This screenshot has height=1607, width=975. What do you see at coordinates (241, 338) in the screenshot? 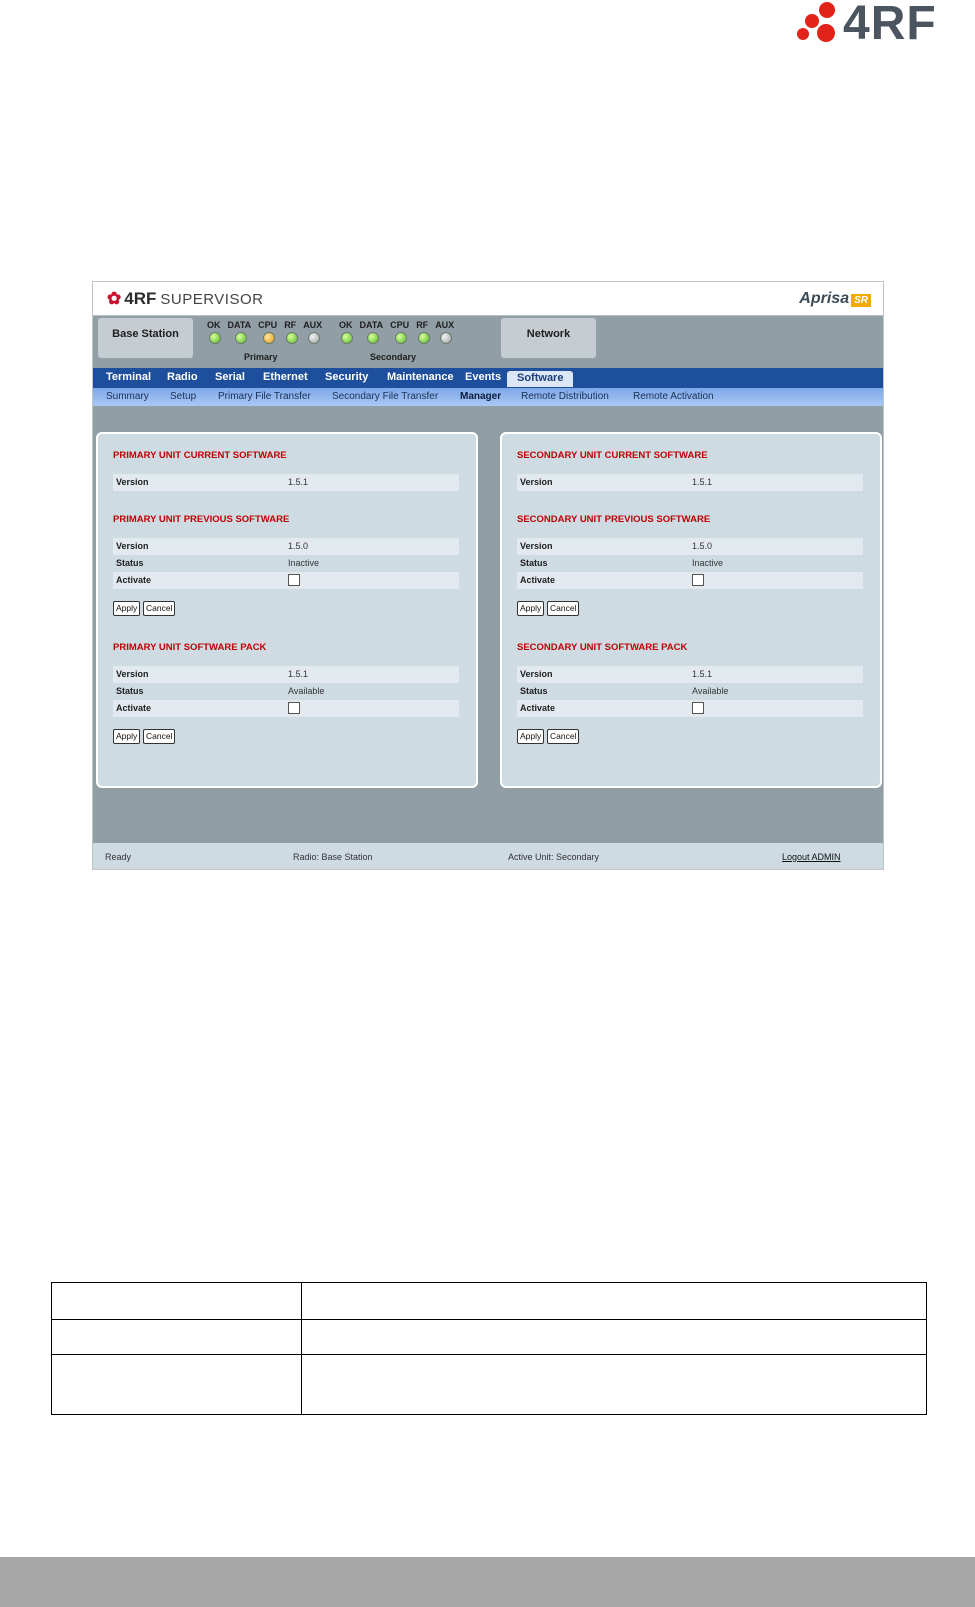
I see `primary-data-led-icon` at bounding box center [241, 338].